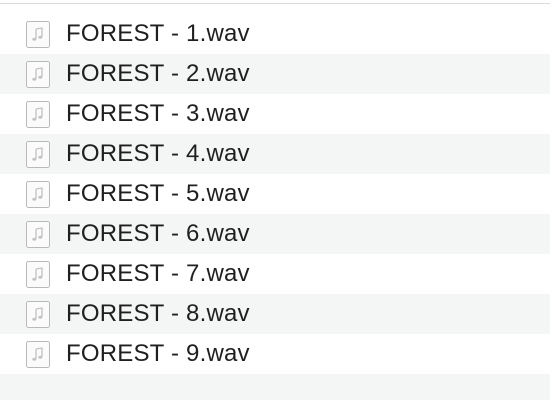 This screenshot has height=400, width=550. Describe the element at coordinates (275, 387) in the screenshot. I see `empty-row-stripe` at that location.